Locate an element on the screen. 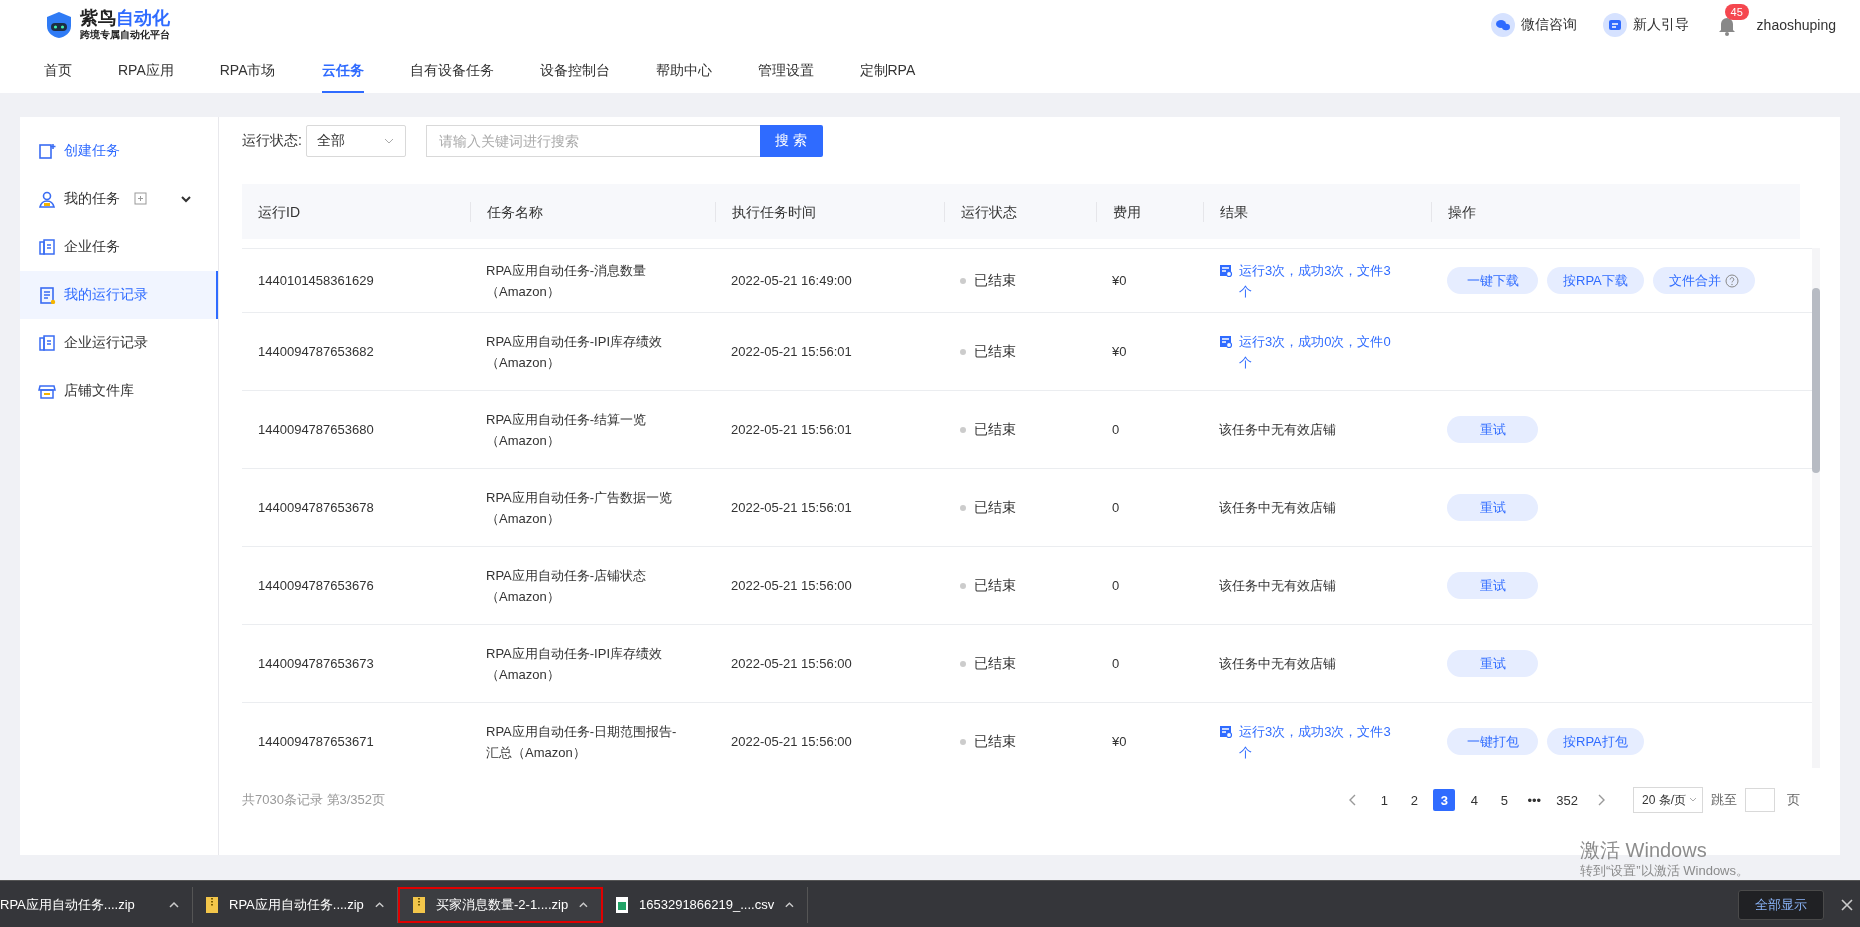 The width and height of the screenshot is (1860, 927). download-item: 1653291866219_....csv is located at coordinates (705, 904).